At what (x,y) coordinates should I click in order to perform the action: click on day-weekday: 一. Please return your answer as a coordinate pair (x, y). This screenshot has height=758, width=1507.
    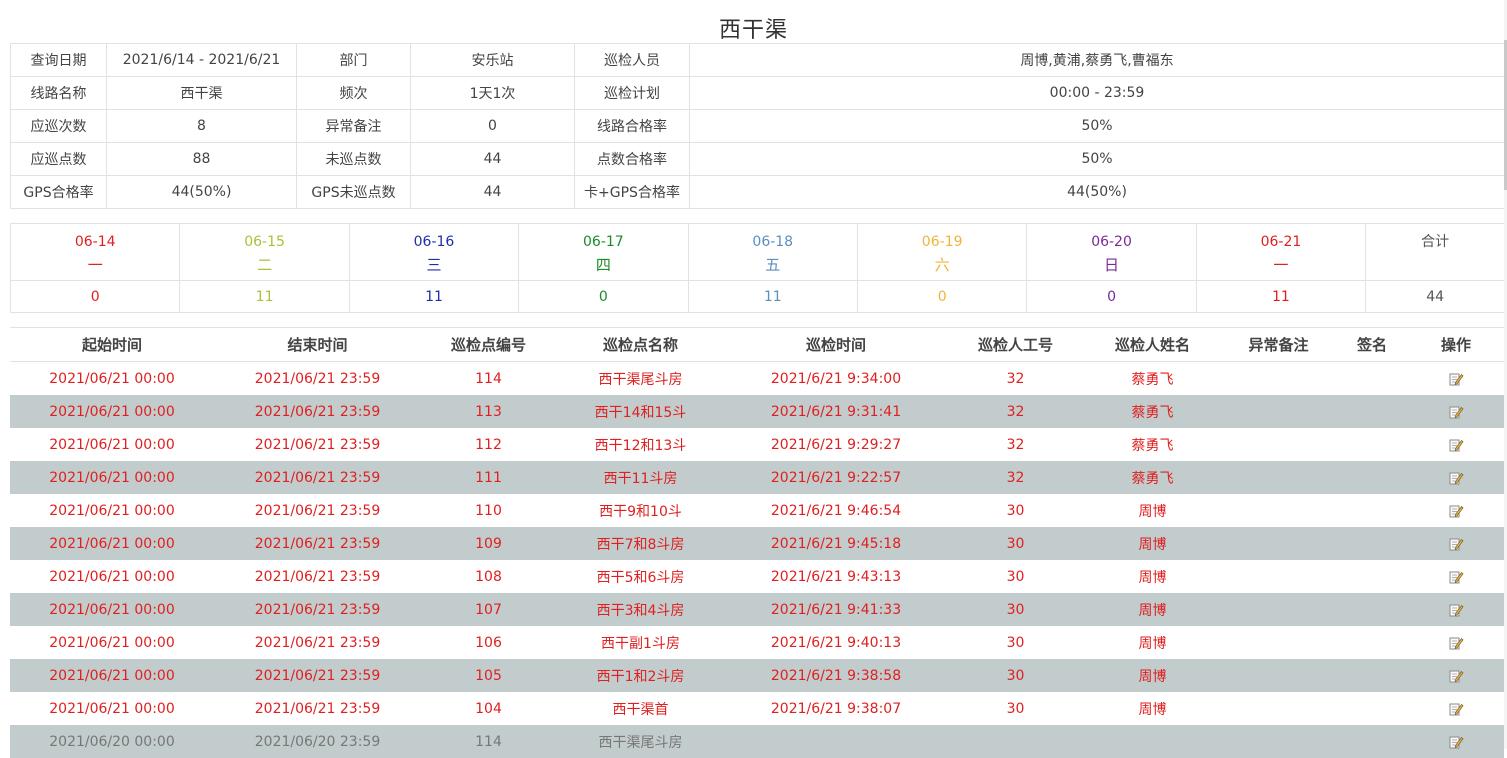
    Looking at the image, I should click on (1281, 265).